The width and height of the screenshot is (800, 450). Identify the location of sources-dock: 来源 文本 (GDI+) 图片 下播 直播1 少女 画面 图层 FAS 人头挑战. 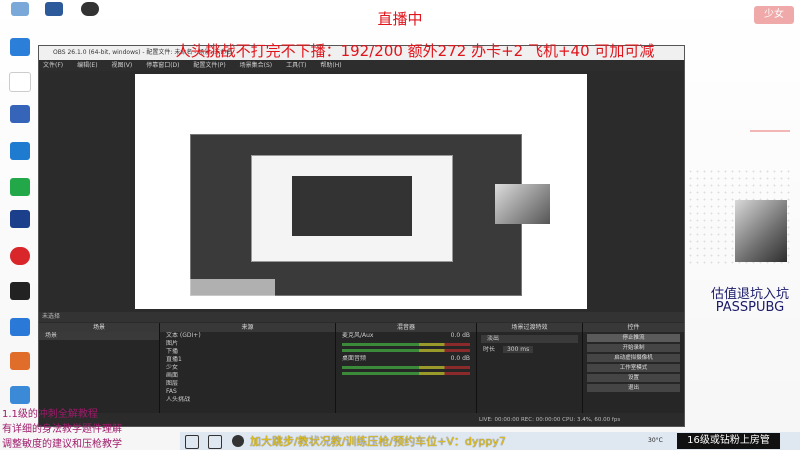
(248, 368).